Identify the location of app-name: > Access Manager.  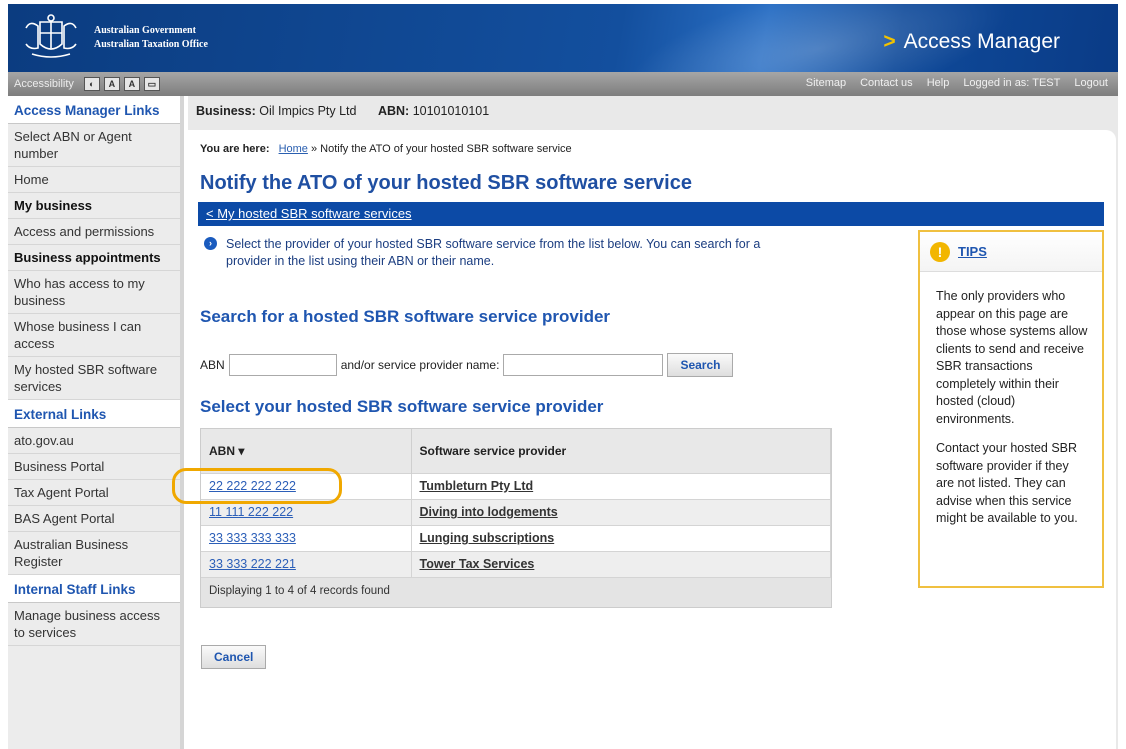
(971, 42).